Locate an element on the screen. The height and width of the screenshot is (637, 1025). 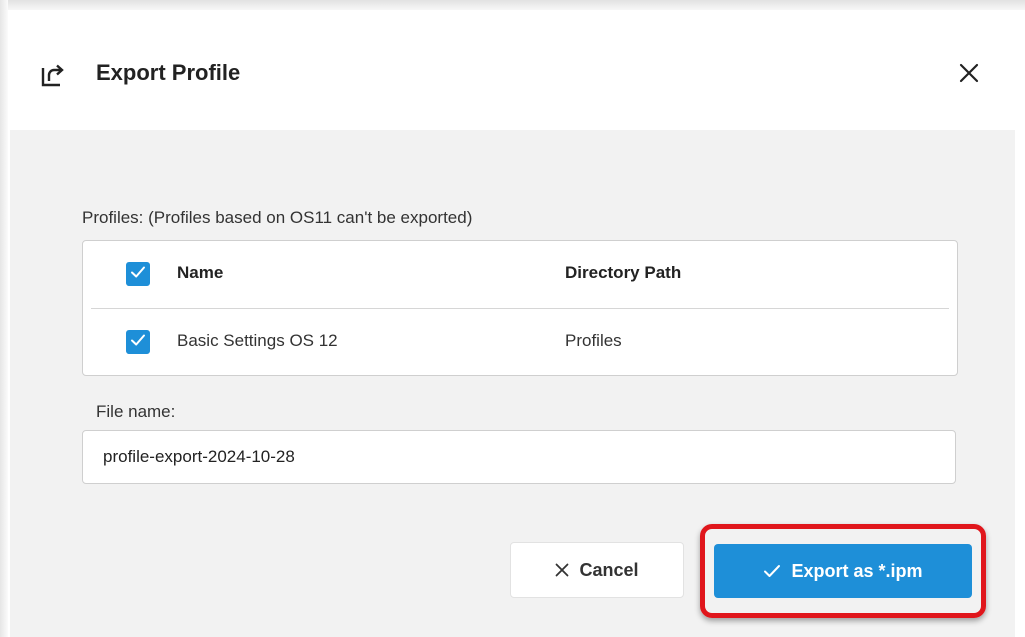
column-header-name: Name is located at coordinates (200, 273).